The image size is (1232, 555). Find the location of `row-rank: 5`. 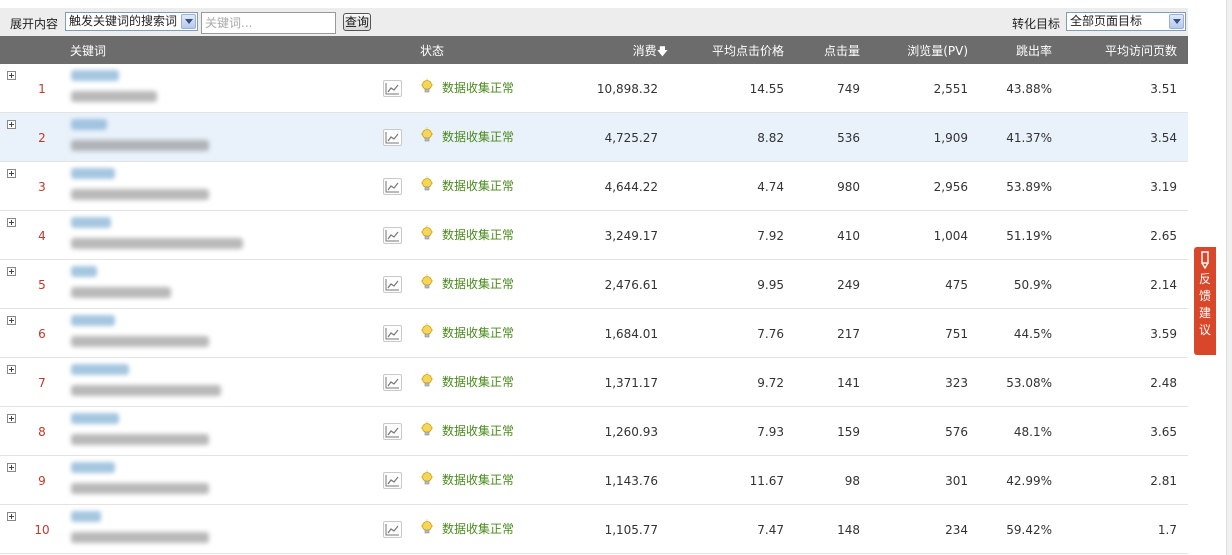

row-rank: 5 is located at coordinates (42, 285).